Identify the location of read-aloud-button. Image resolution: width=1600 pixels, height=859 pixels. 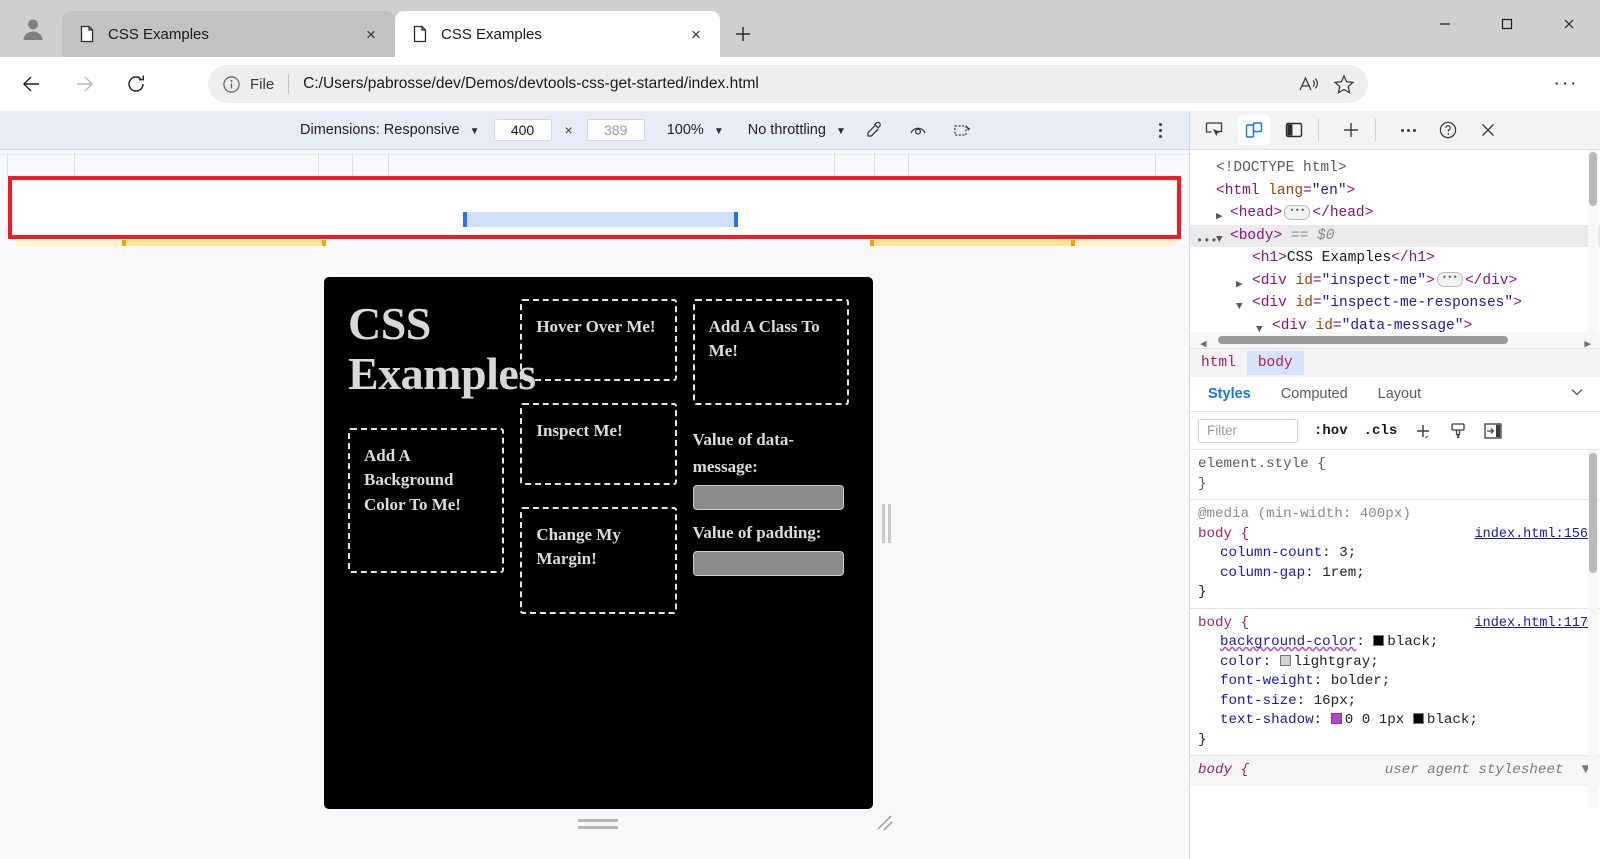
(1308, 84).